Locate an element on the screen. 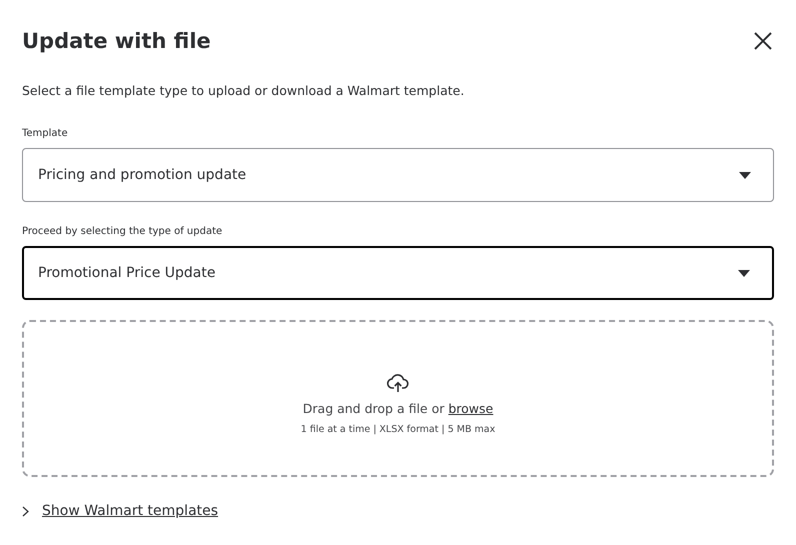  dialog-description: Select a file template type to upload or download a Walmart template. is located at coordinates (244, 90).